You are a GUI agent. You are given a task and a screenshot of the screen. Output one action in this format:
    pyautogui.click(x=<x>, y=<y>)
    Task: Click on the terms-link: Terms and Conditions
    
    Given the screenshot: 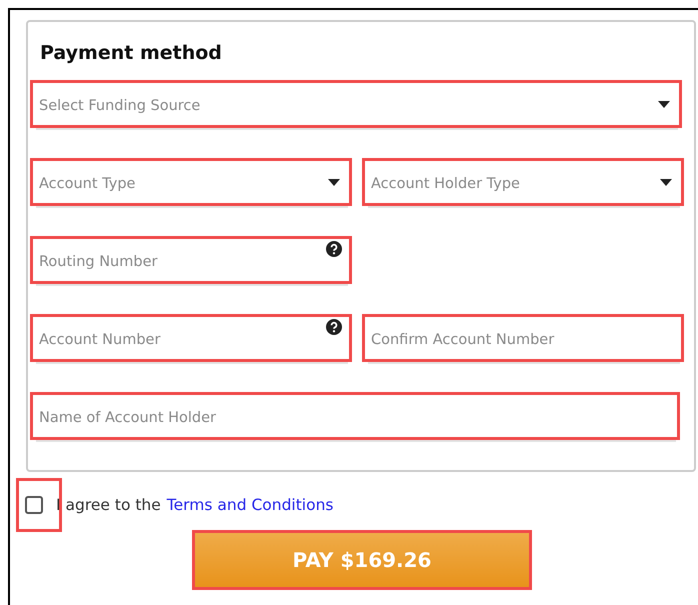 What is the action you would take?
    pyautogui.click(x=250, y=505)
    